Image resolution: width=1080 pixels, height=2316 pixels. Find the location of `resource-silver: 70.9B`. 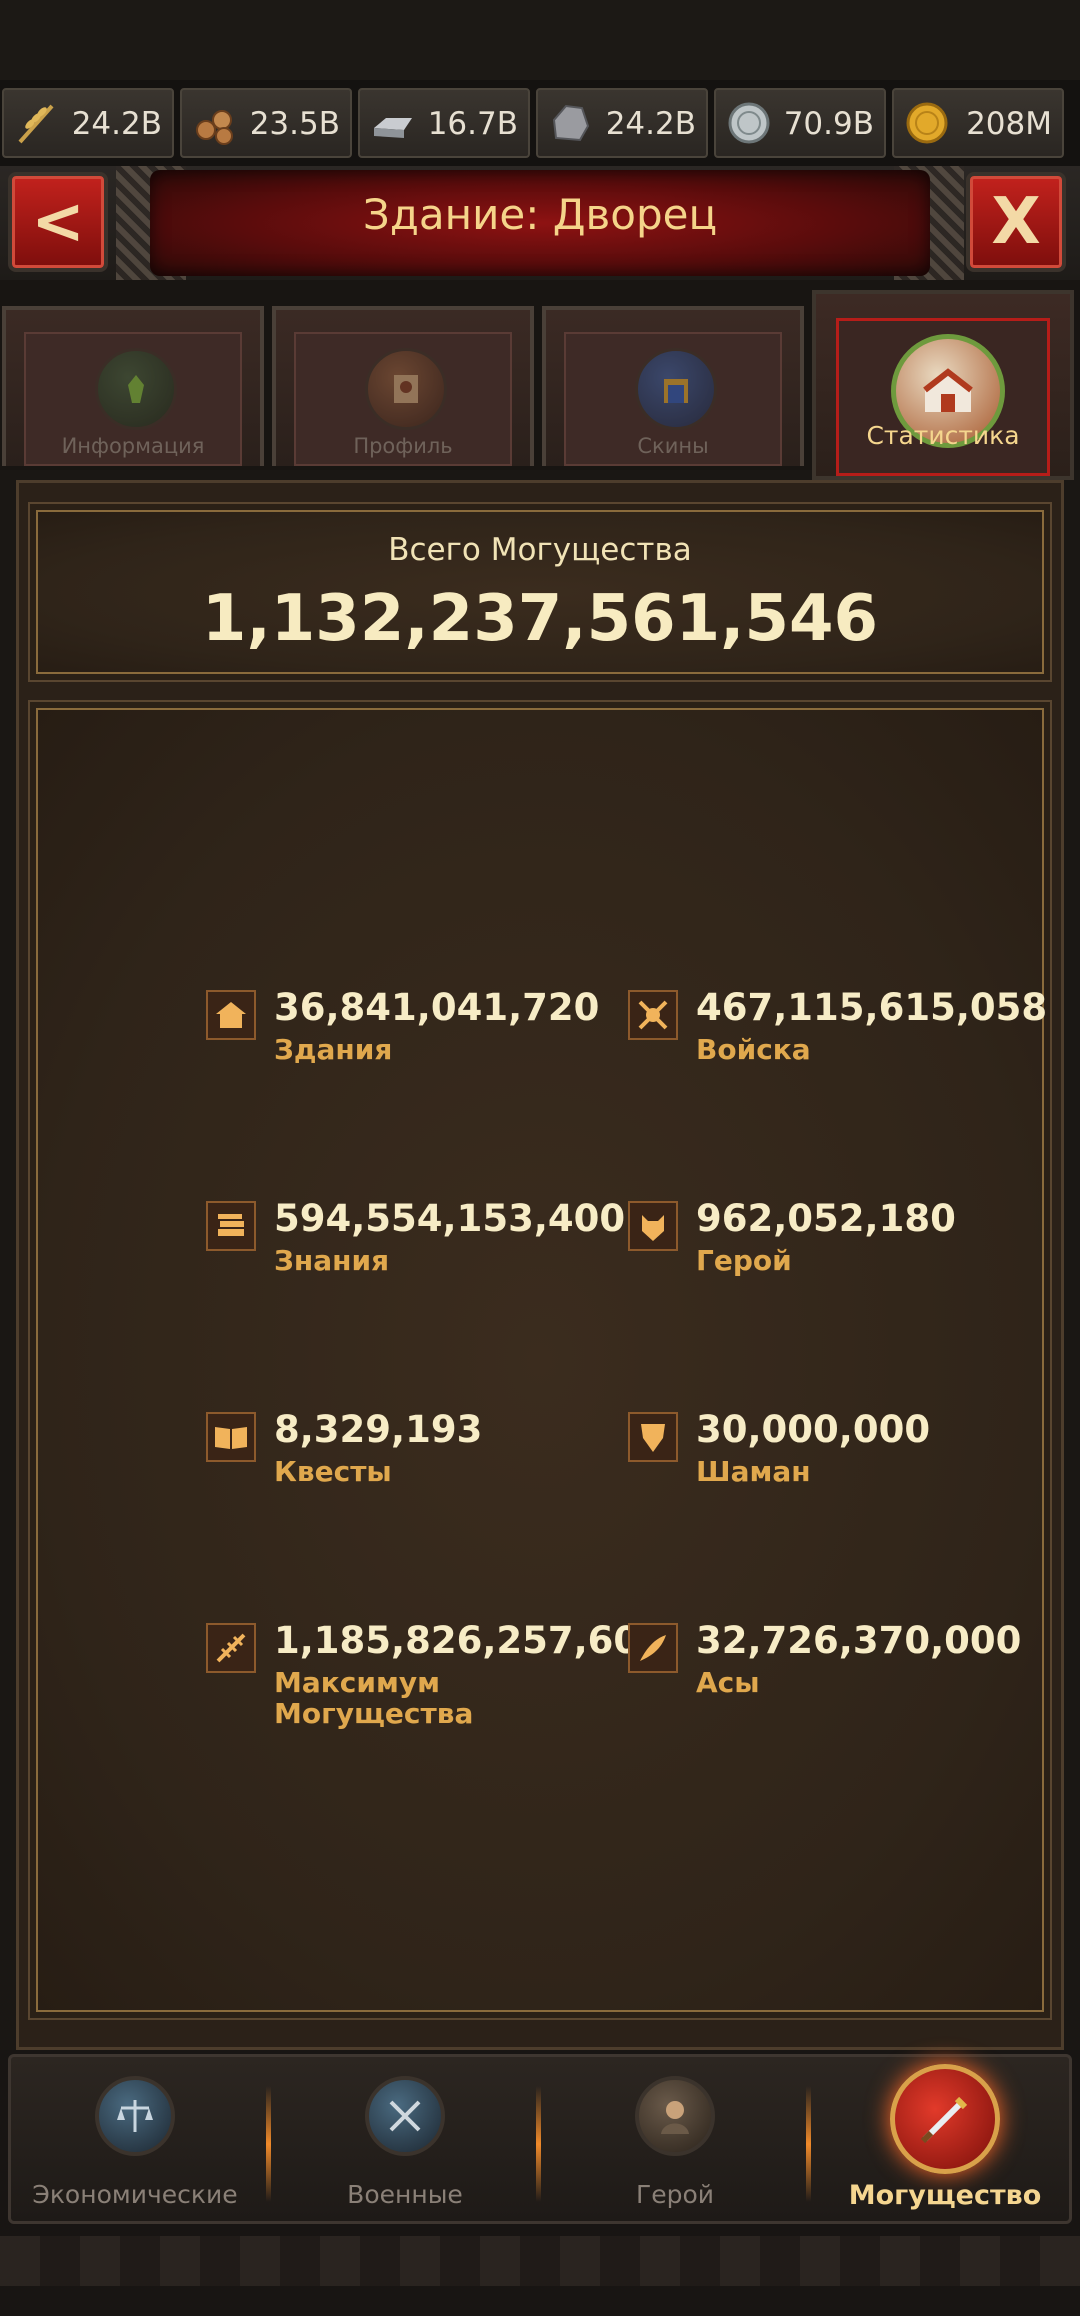

resource-silver: 70.9B is located at coordinates (800, 123).